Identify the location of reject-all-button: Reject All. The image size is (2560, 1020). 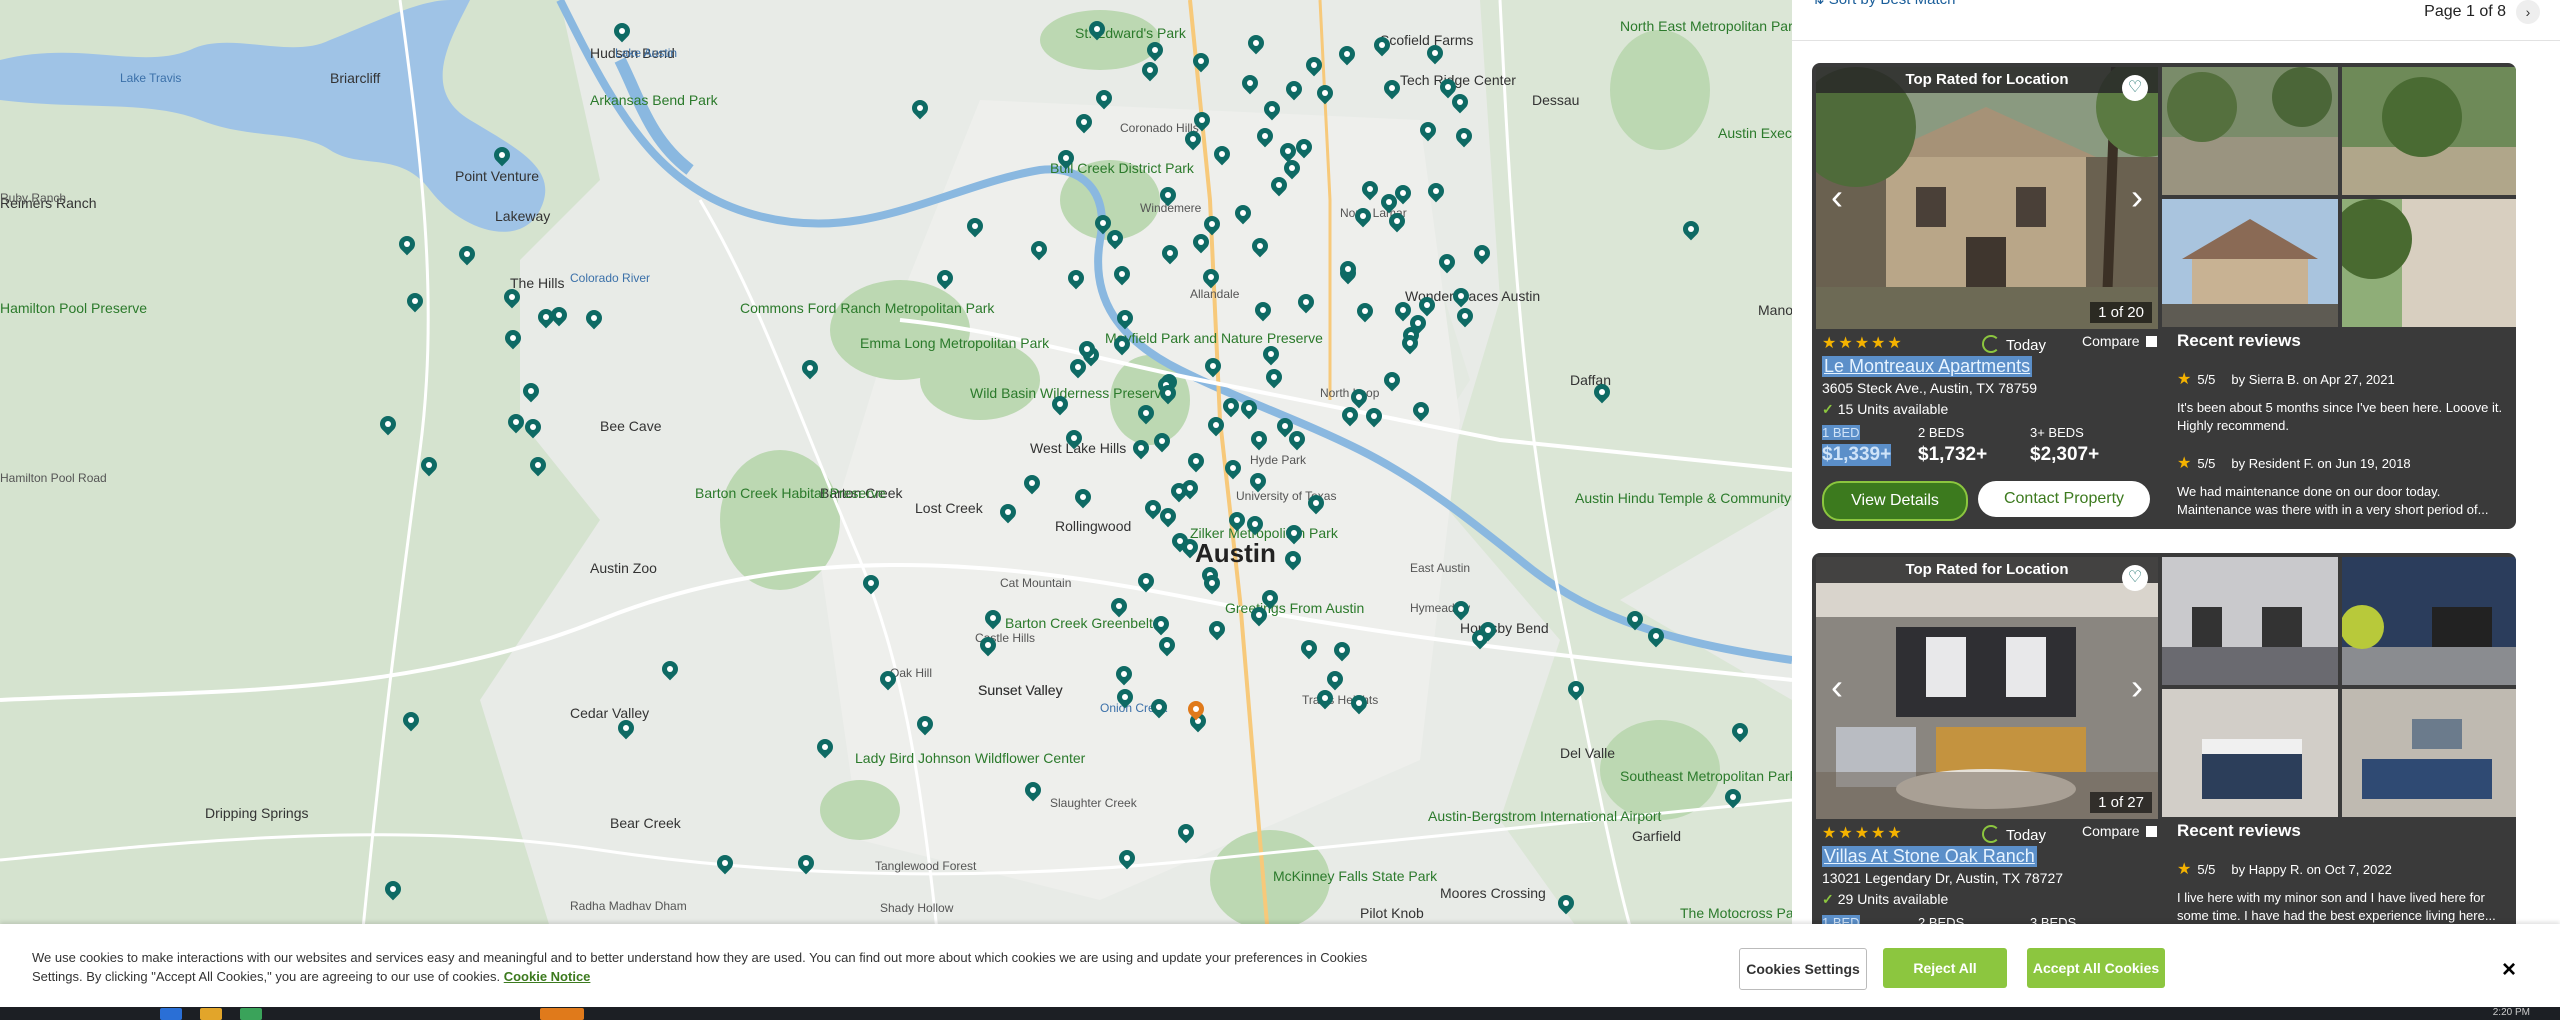
(1945, 968).